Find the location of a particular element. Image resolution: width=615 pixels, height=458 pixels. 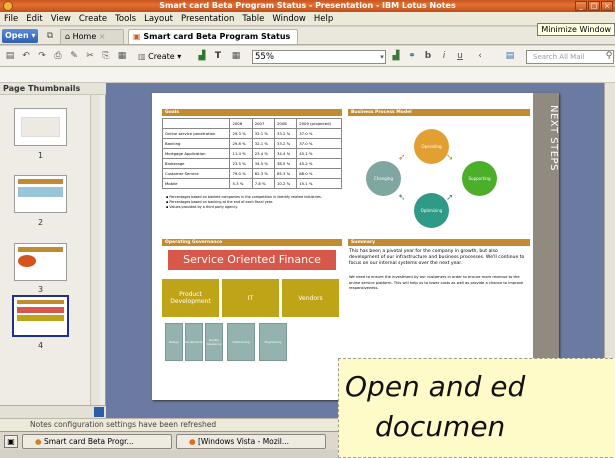

text-icon: T is located at coordinates (218, 56).